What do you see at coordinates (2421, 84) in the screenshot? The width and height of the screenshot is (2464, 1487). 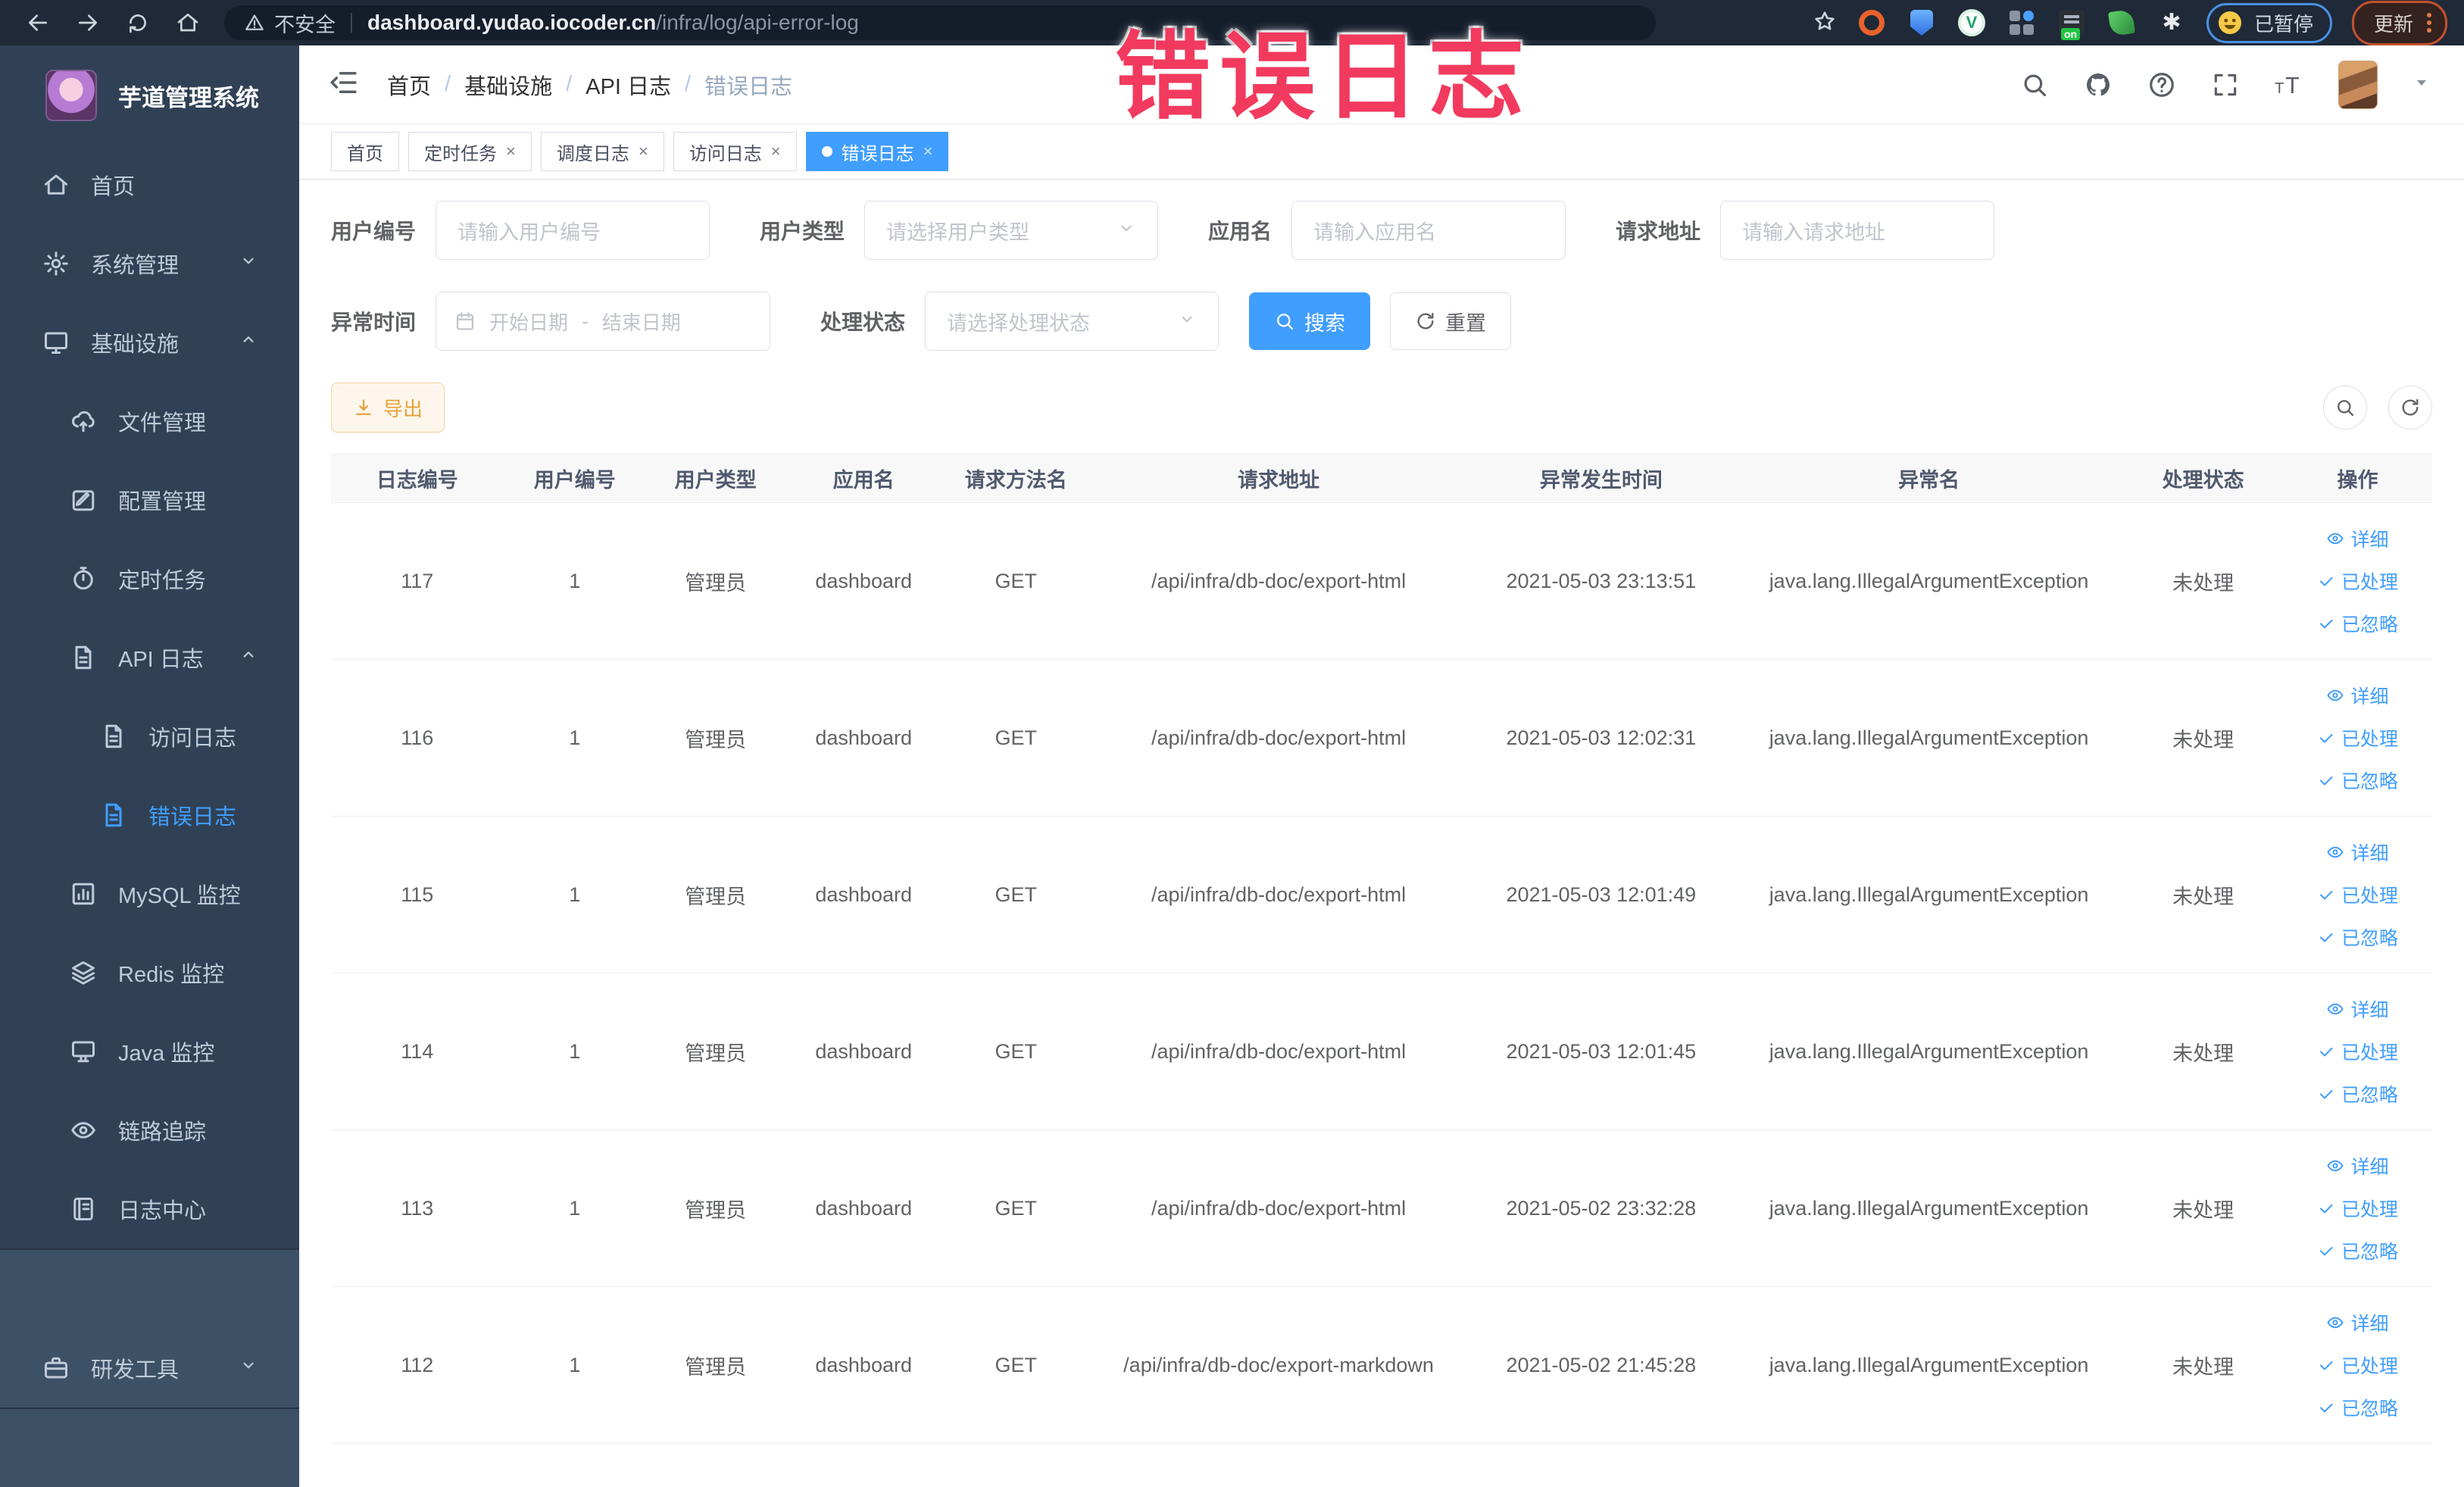 I see `user-menu-caret-icon` at bounding box center [2421, 84].